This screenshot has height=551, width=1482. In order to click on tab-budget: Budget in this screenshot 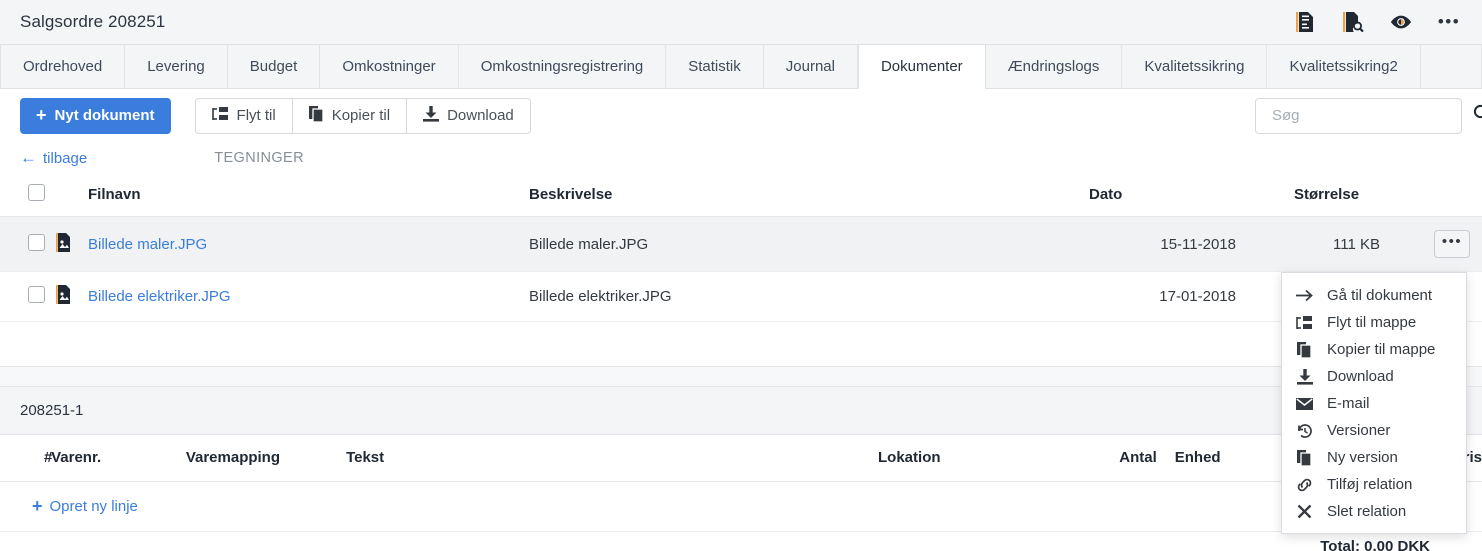, I will do `click(274, 66)`.